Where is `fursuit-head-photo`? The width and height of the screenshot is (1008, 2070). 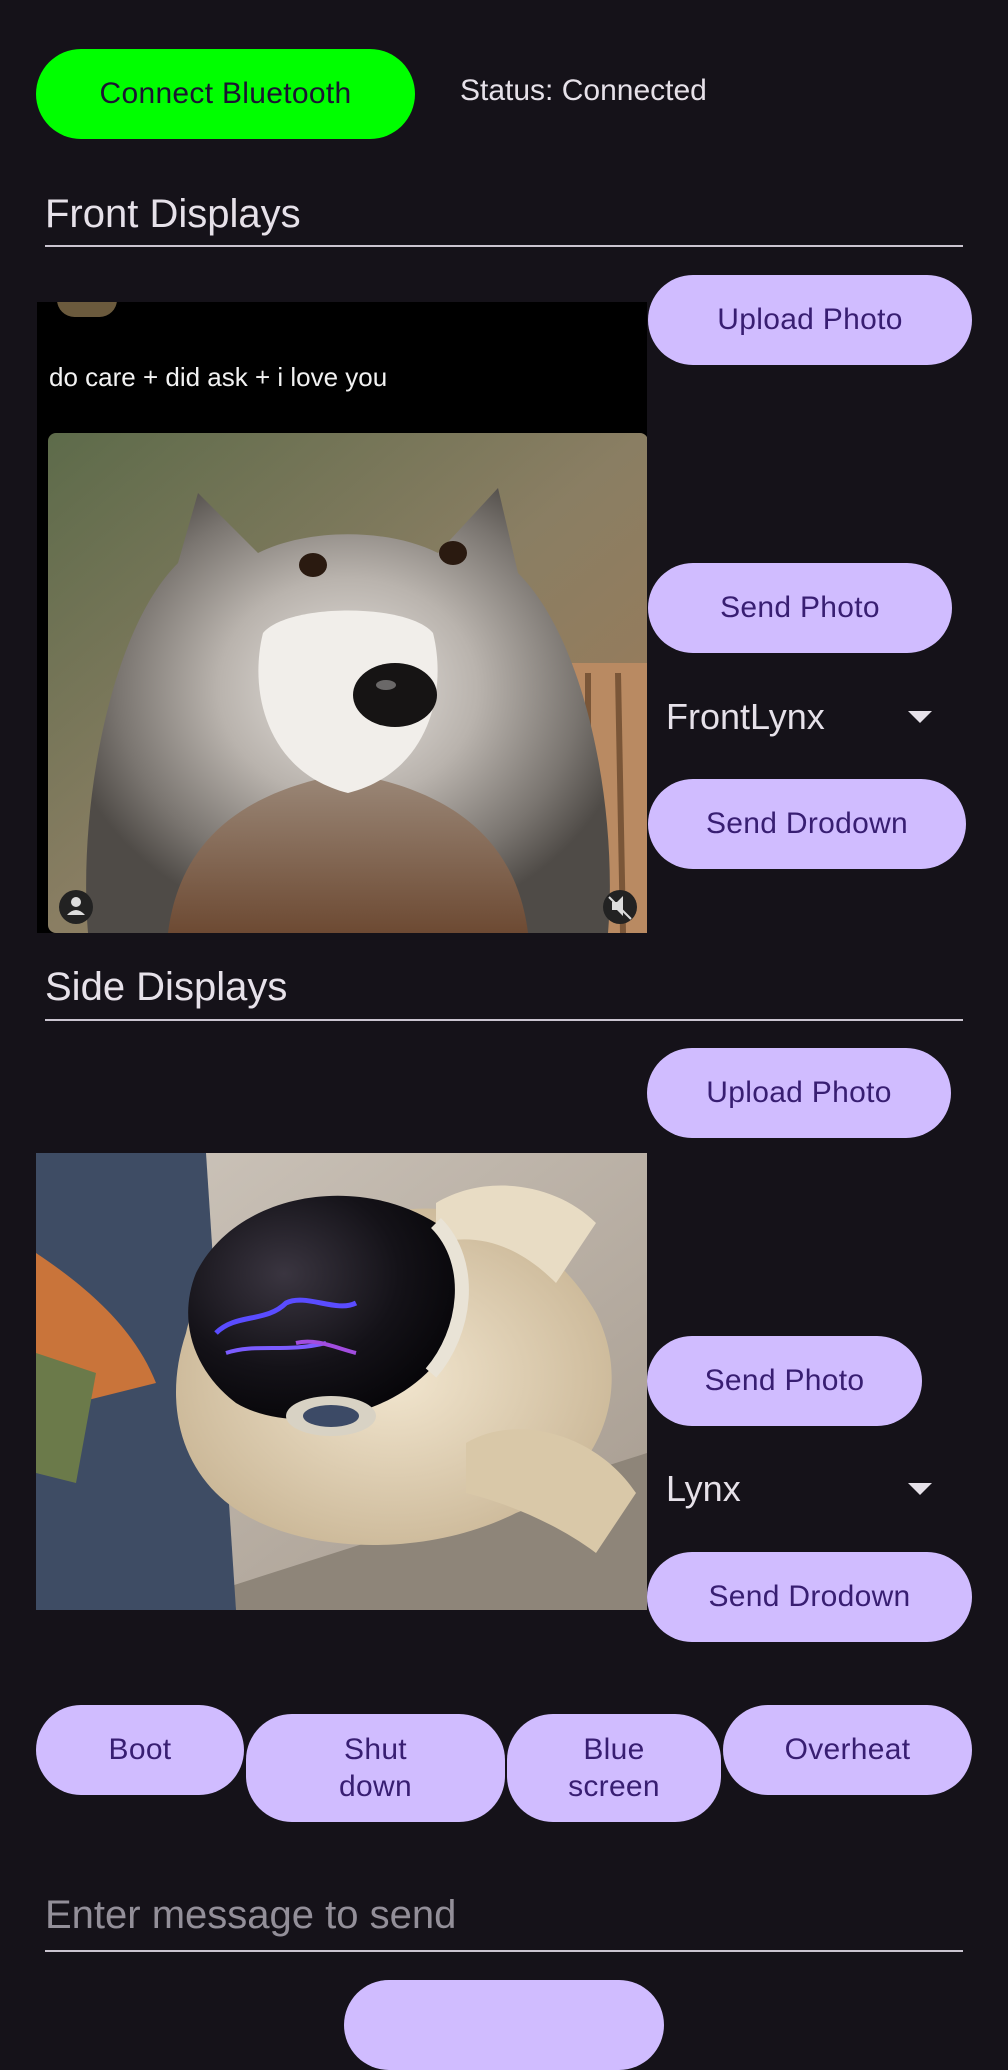
fursuit-head-photo is located at coordinates (341, 1381).